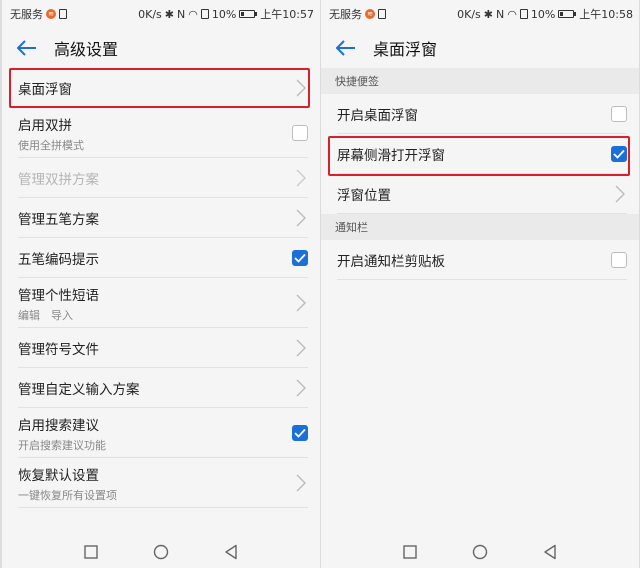  What do you see at coordinates (161, 178) in the screenshot?
I see `settings-item-manage-shuangpin: 管理双拼方案` at bounding box center [161, 178].